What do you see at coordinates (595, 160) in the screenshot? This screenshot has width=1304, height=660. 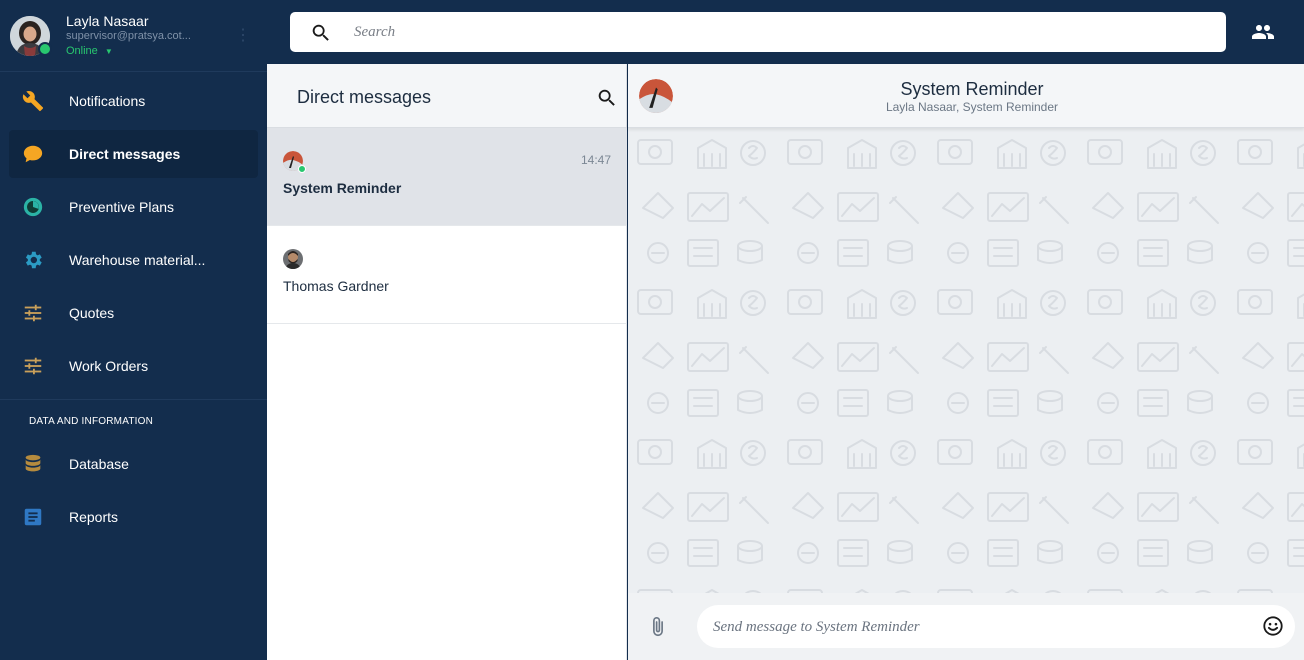 I see `message-time: 14:47` at bounding box center [595, 160].